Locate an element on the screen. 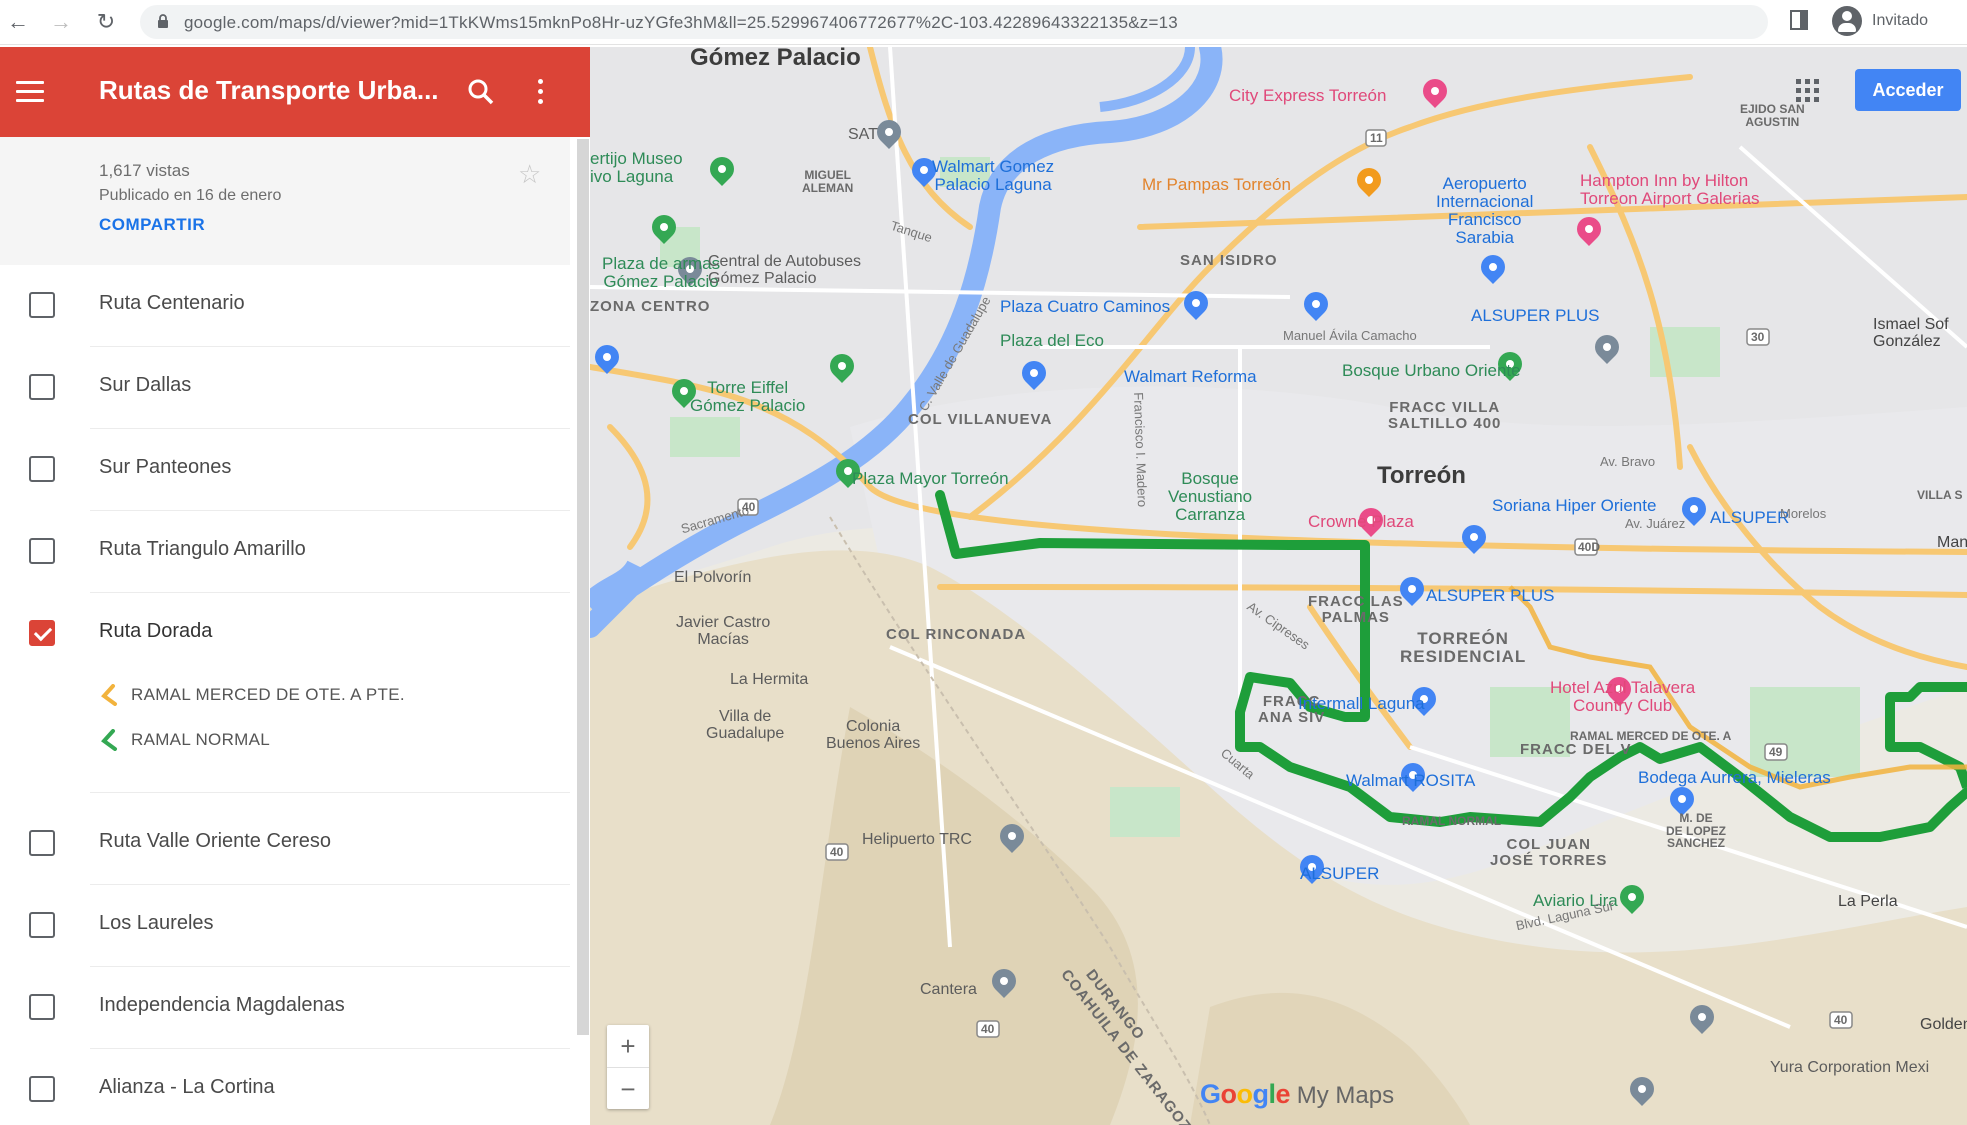  line-style-icon is located at coordinates (109, 740).